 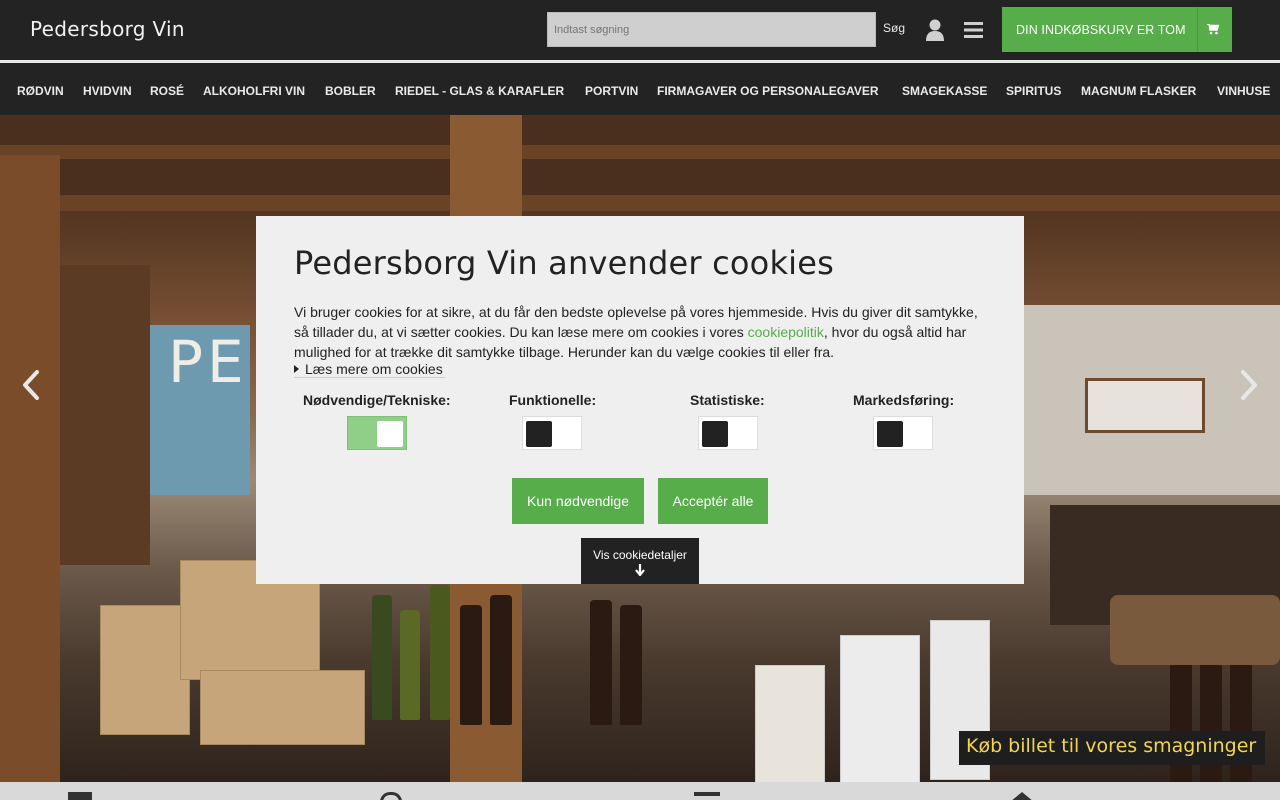 What do you see at coordinates (80, 796) in the screenshot?
I see `truck-icon` at bounding box center [80, 796].